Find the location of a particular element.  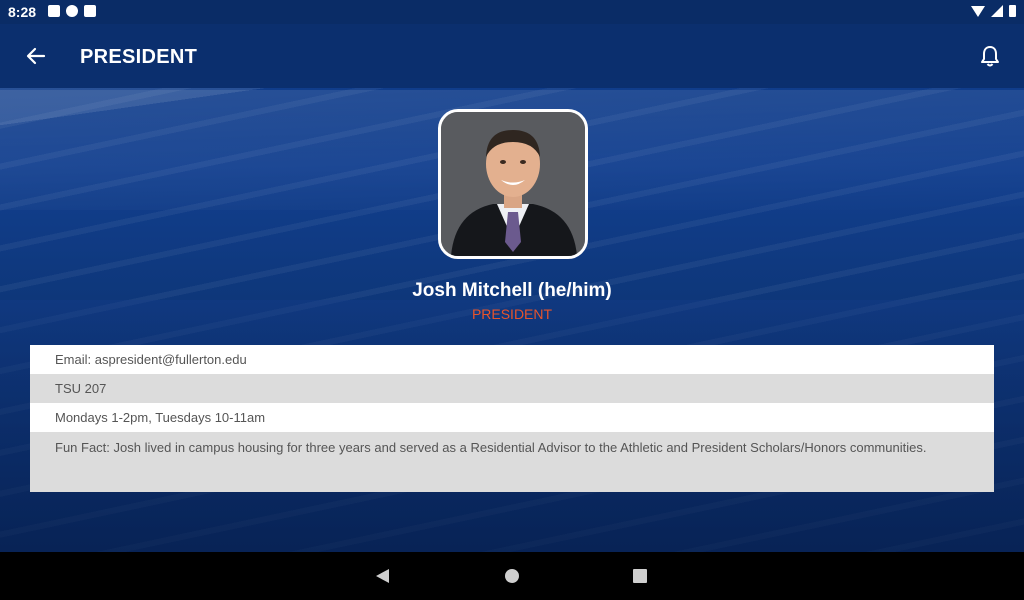

home-circle-icon is located at coordinates (512, 576).